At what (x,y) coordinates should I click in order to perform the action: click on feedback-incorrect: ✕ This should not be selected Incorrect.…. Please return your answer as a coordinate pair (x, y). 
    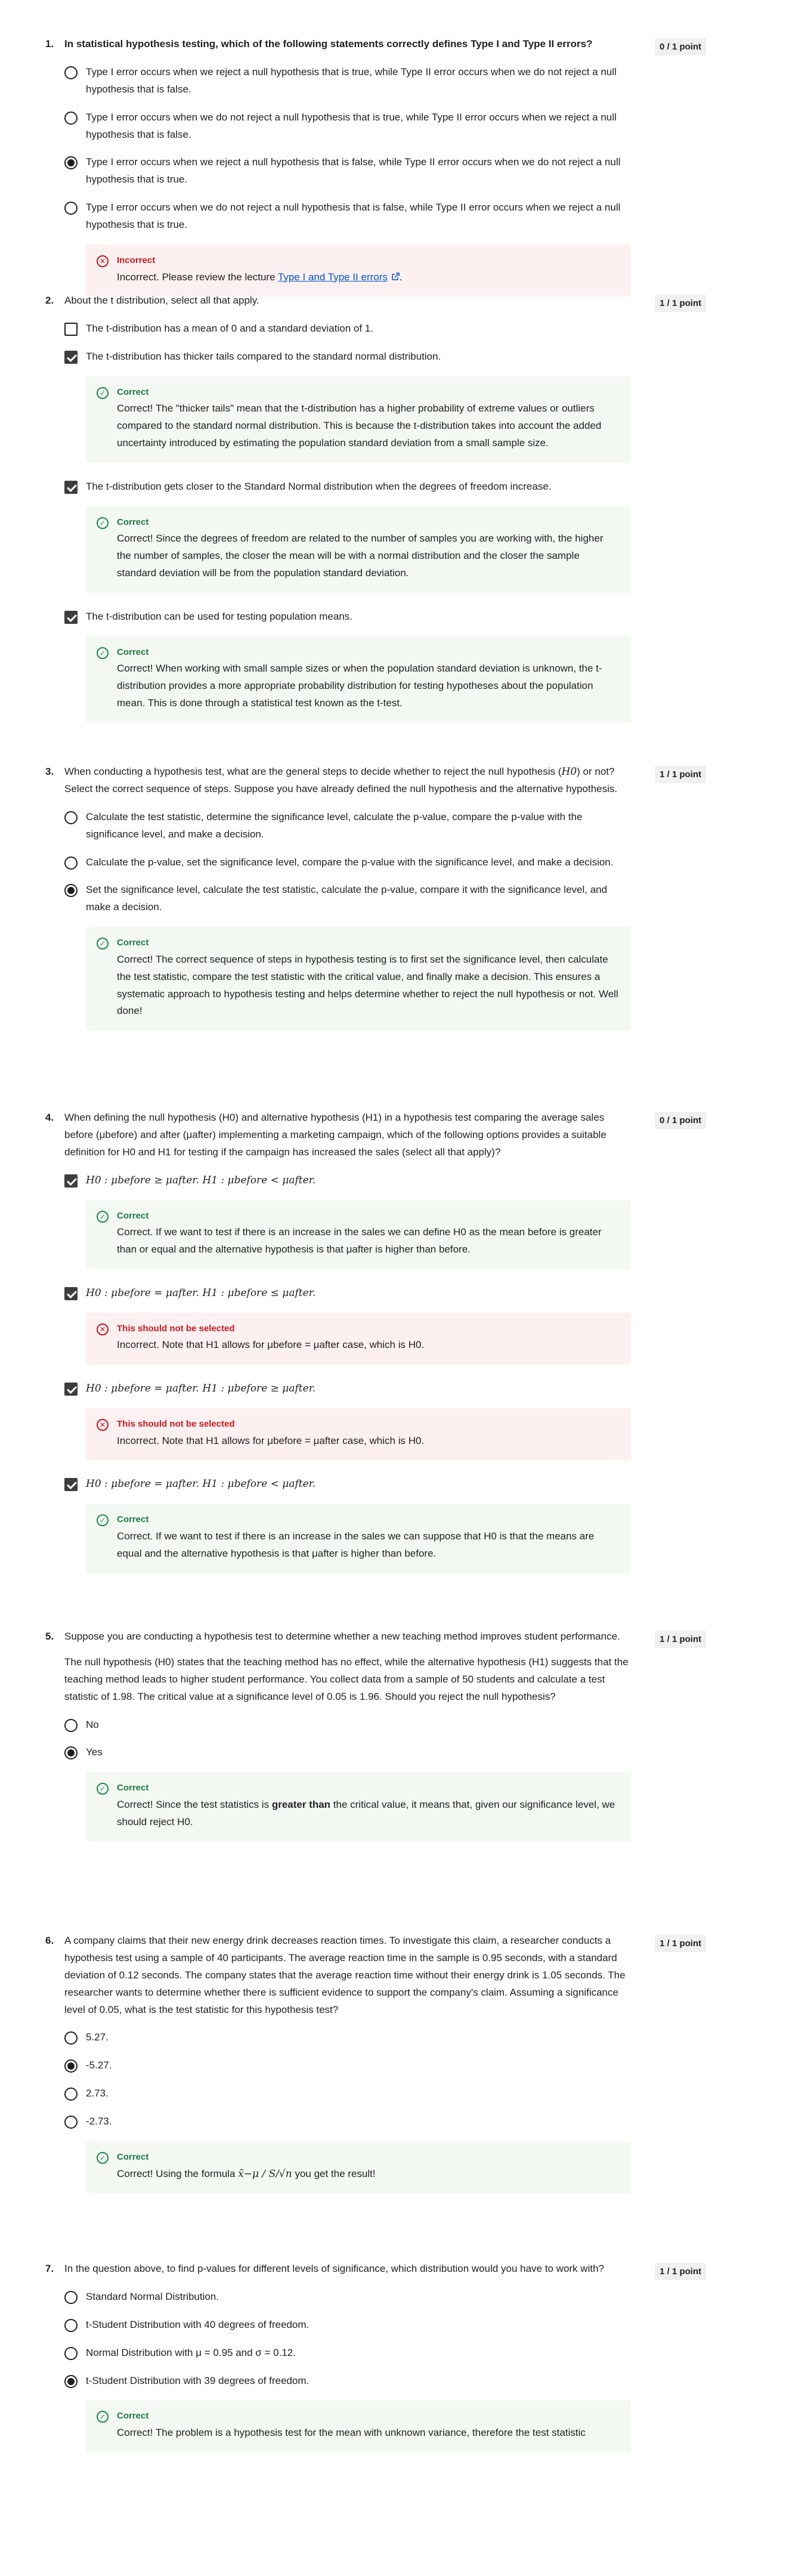
    Looking at the image, I should click on (358, 1338).